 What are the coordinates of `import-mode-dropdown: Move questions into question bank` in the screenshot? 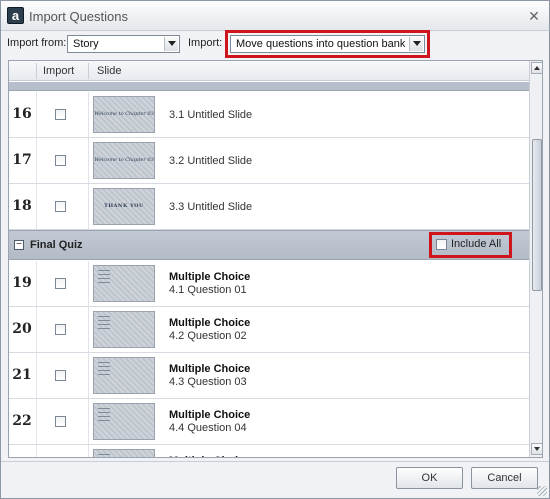 It's located at (327, 44).